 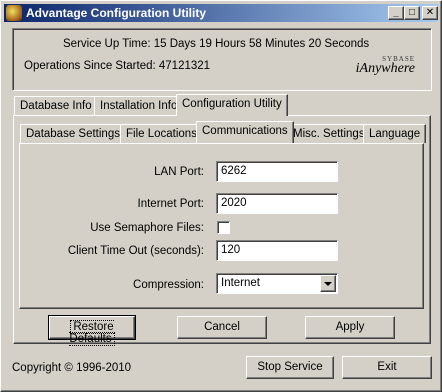 I want to click on close-button: ✕, so click(x=430, y=13).